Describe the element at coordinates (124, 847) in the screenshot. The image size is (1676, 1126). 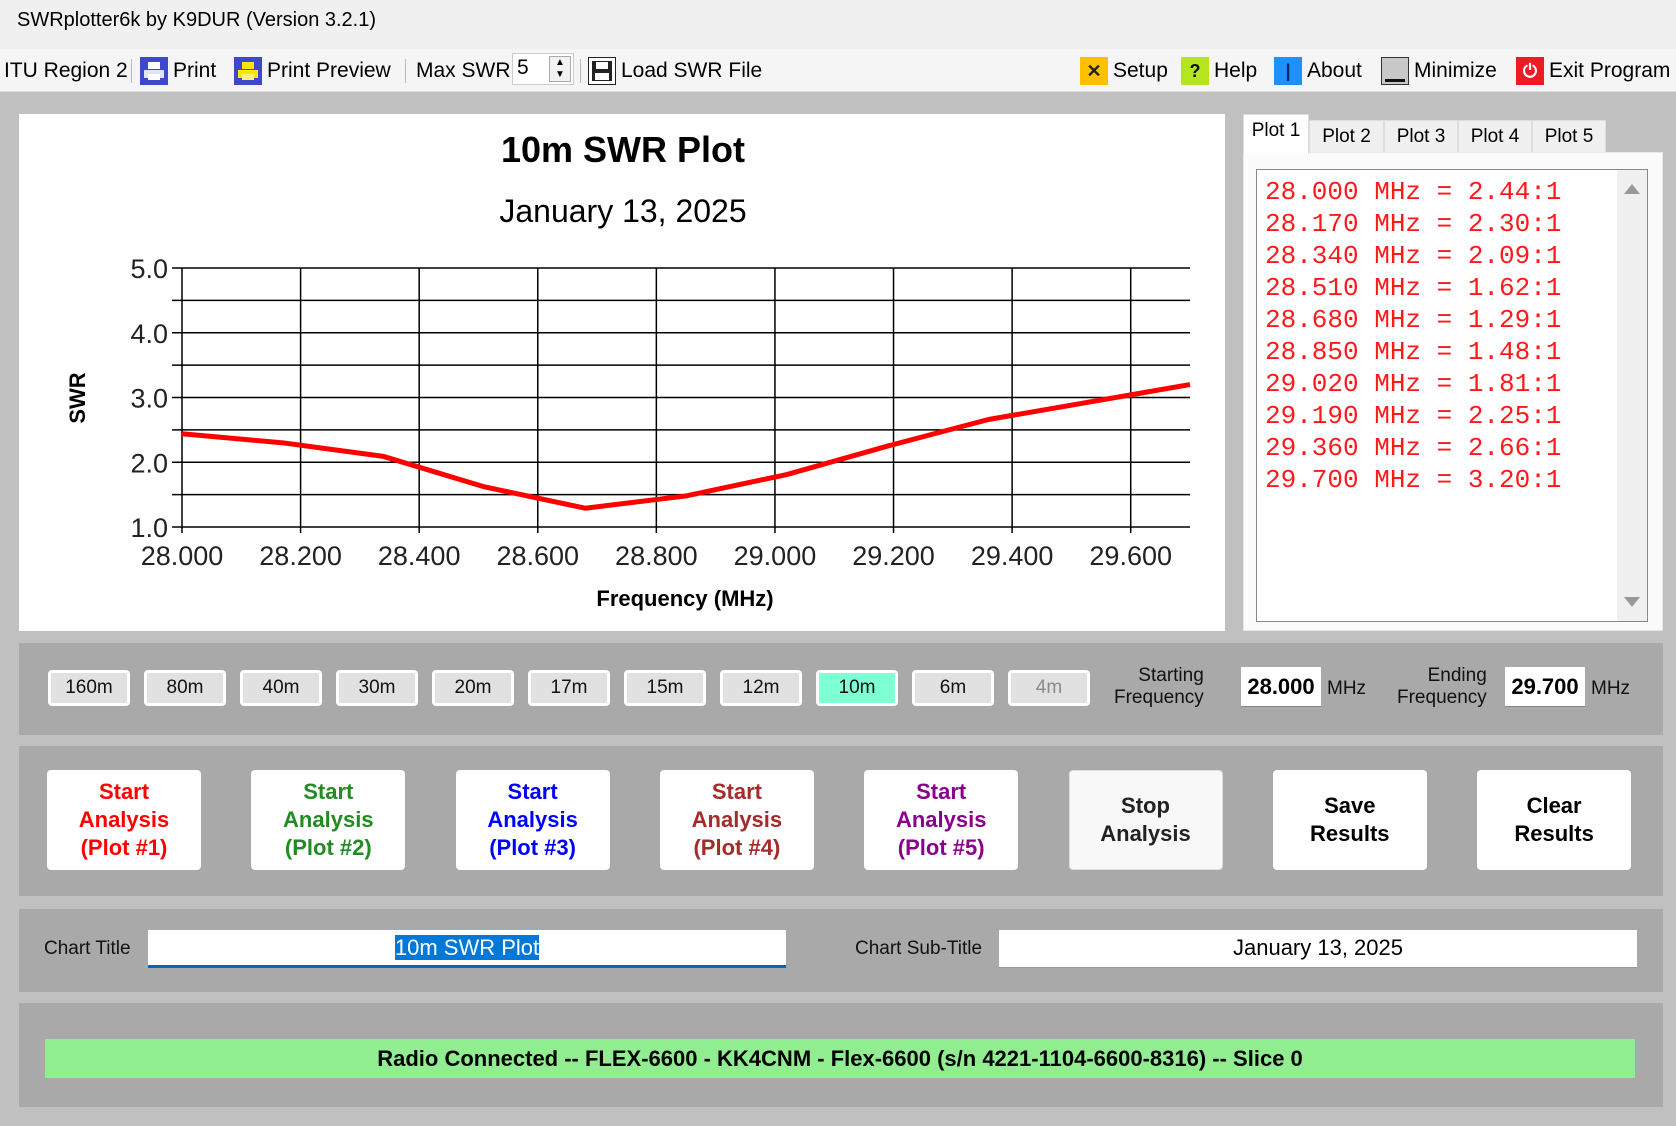
I see `button-label-line: (Plot #1)` at that location.